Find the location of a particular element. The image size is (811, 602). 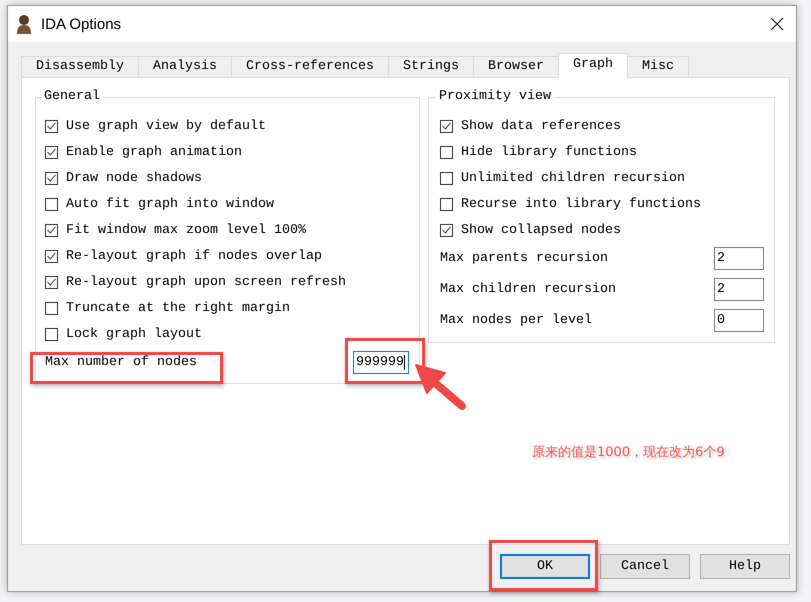

field-label: Max nodes per level is located at coordinates (516, 320).